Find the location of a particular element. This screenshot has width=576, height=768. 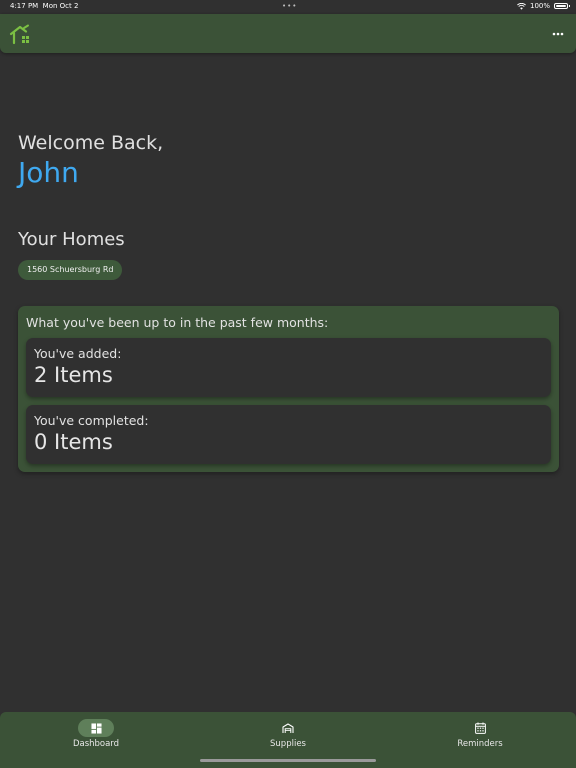

items-completed-label: You've completed: is located at coordinates (91, 420).